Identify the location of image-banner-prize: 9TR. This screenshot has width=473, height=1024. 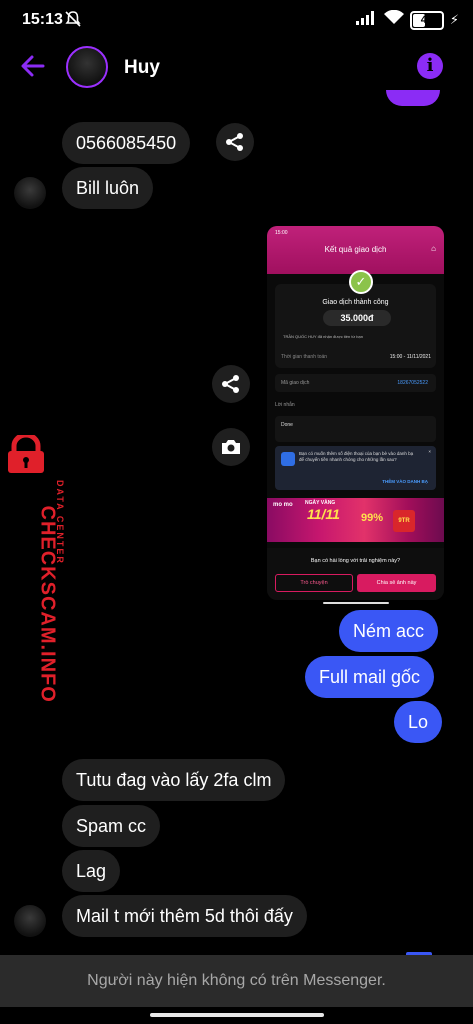
(404, 521).